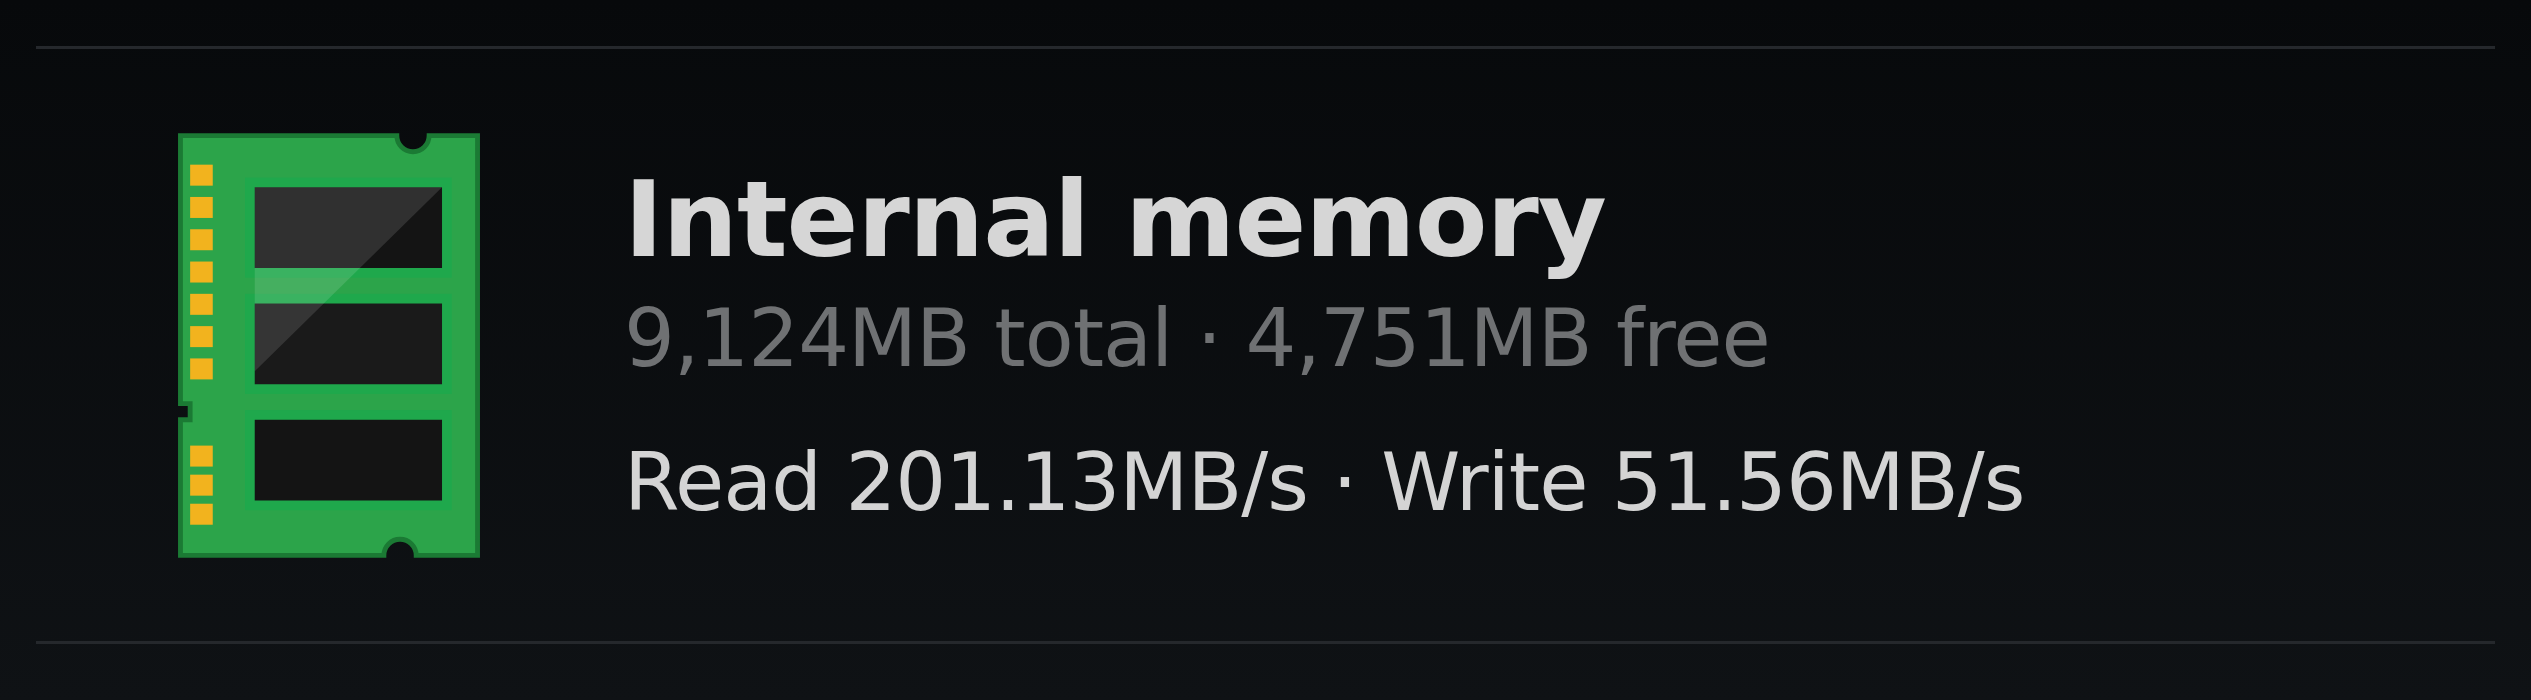 Image resolution: width=2531 pixels, height=700 pixels. Describe the element at coordinates (1197, 338) in the screenshot. I see `storage-summary: 9,124MB total · 4,751MB free` at that location.